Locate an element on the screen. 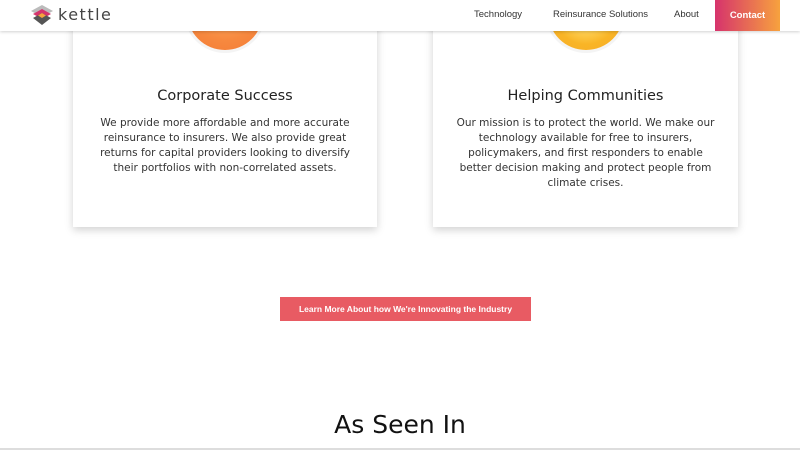 Image resolution: width=800 pixels, height=450 pixels. kettle-logo-icon is located at coordinates (42, 15).